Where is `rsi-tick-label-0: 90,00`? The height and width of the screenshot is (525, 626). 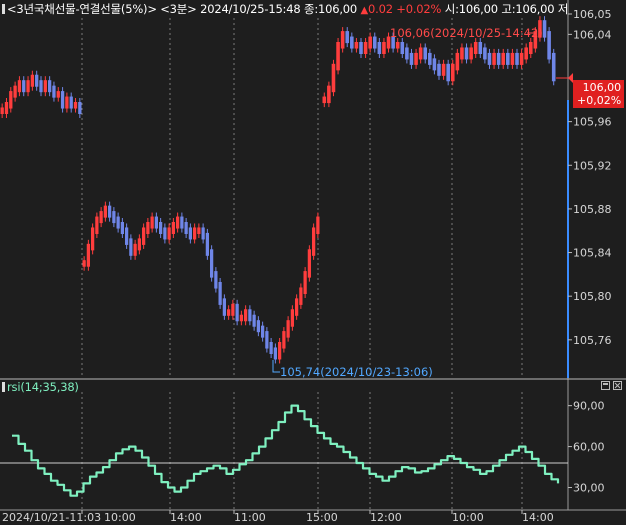 rsi-tick-label-0: 90,00 is located at coordinates (589, 406).